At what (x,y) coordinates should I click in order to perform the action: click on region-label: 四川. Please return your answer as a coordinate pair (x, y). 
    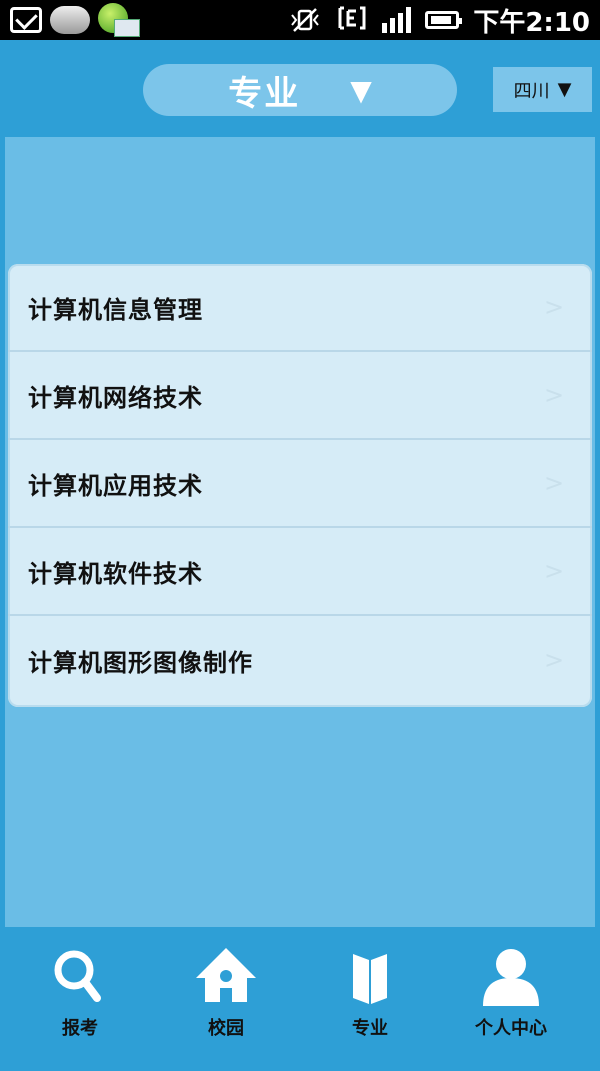
    Looking at the image, I should click on (531, 91).